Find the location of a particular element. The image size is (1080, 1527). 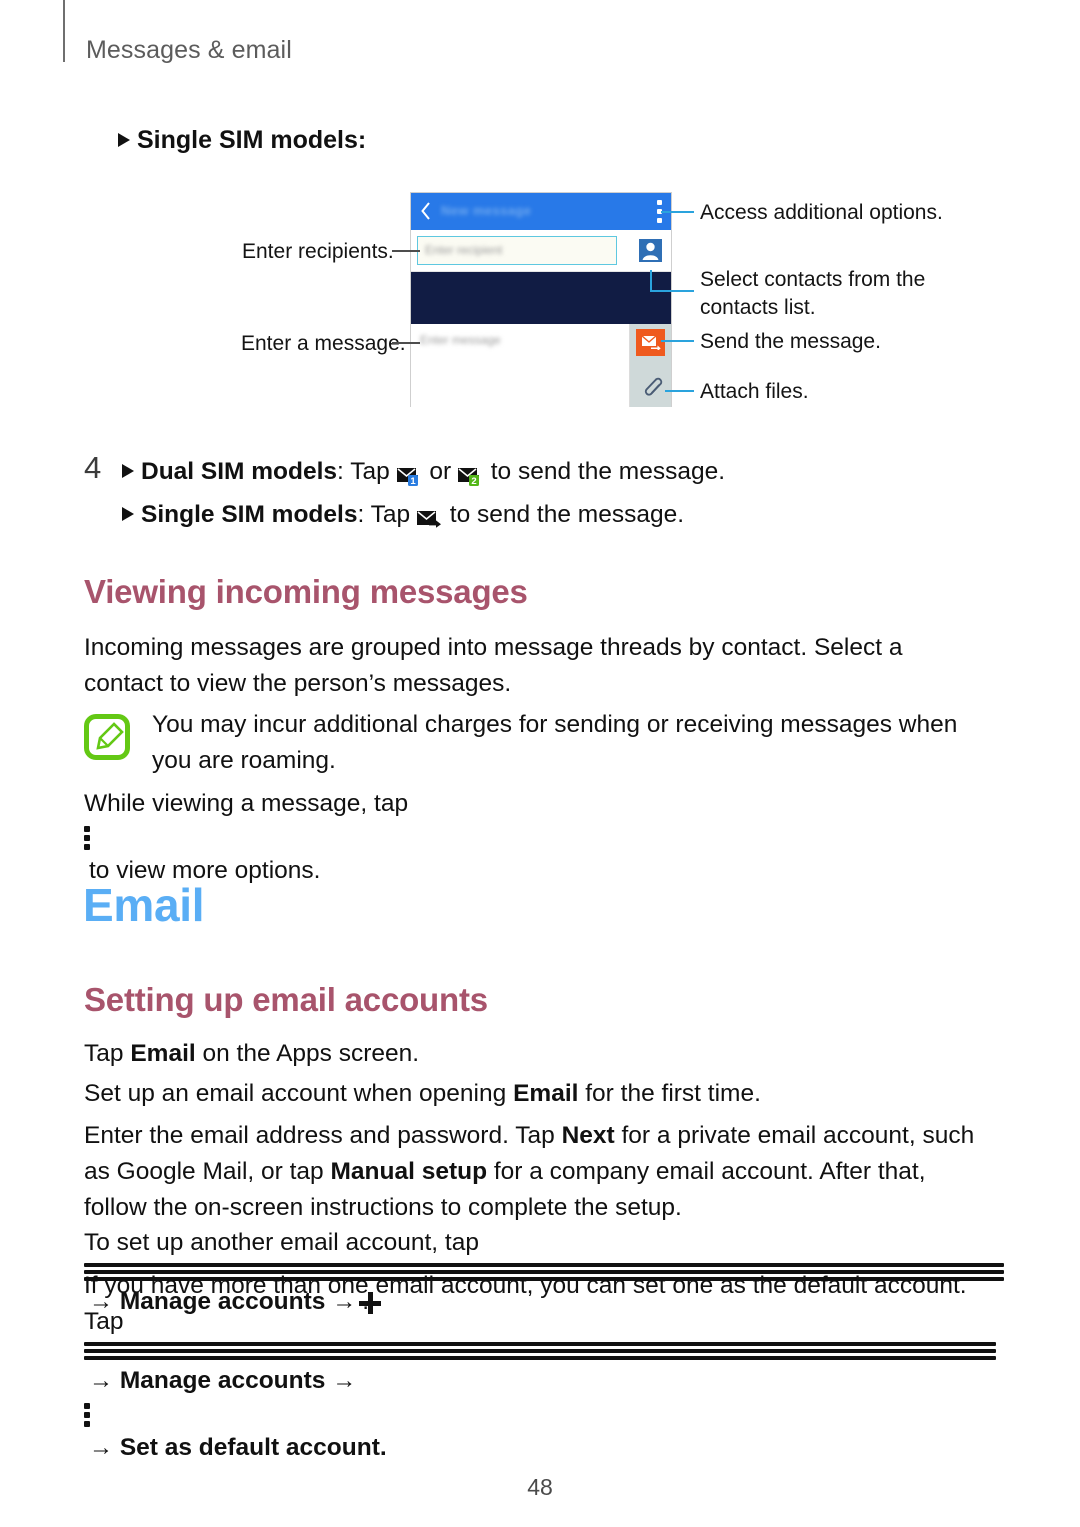

recipient-input: Enter recipient is located at coordinates (517, 250).